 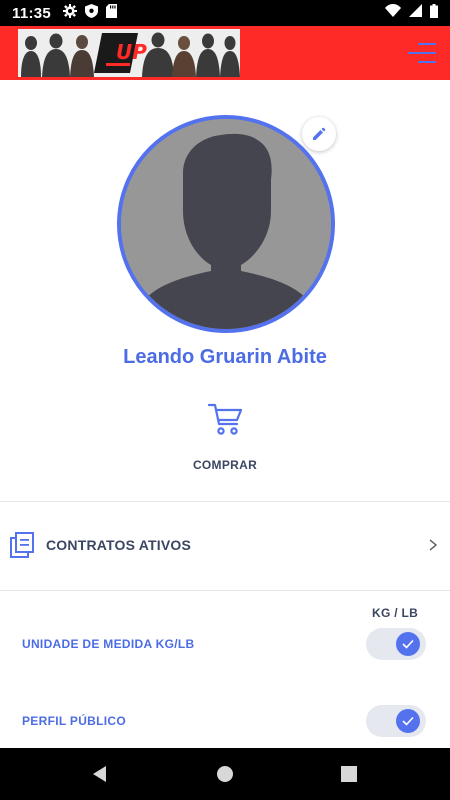 I want to click on status-bar: 11:35, so click(x=225, y=13).